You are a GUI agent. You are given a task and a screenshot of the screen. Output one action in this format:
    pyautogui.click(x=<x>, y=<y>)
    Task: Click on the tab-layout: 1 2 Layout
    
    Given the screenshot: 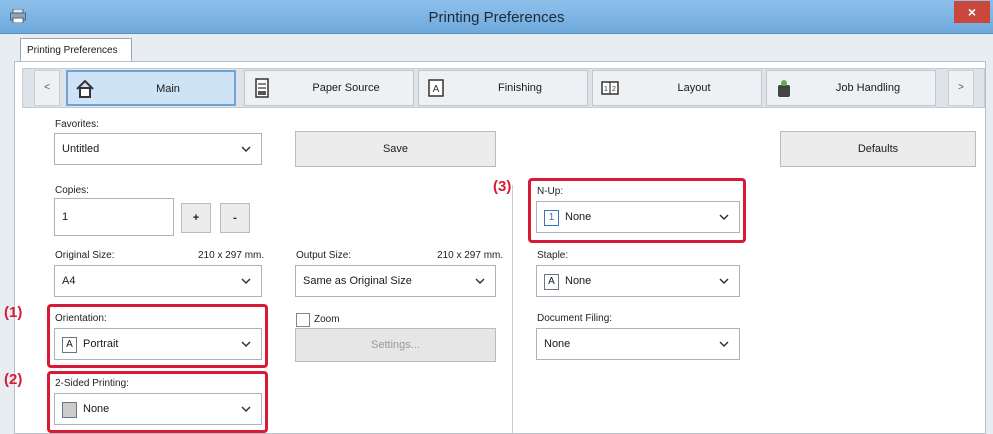 What is the action you would take?
    pyautogui.click(x=677, y=88)
    